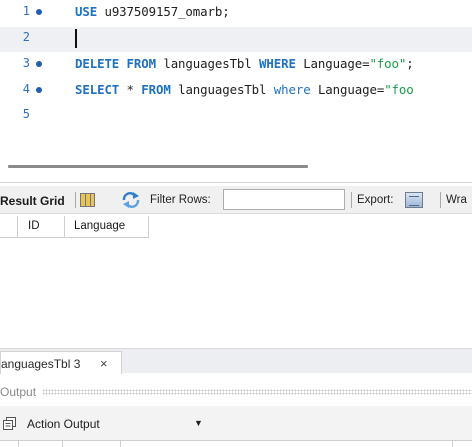 Image resolution: width=472 pixels, height=447 pixels. Describe the element at coordinates (116, 424) in the screenshot. I see `output-view-select: Action Output ▼` at that location.